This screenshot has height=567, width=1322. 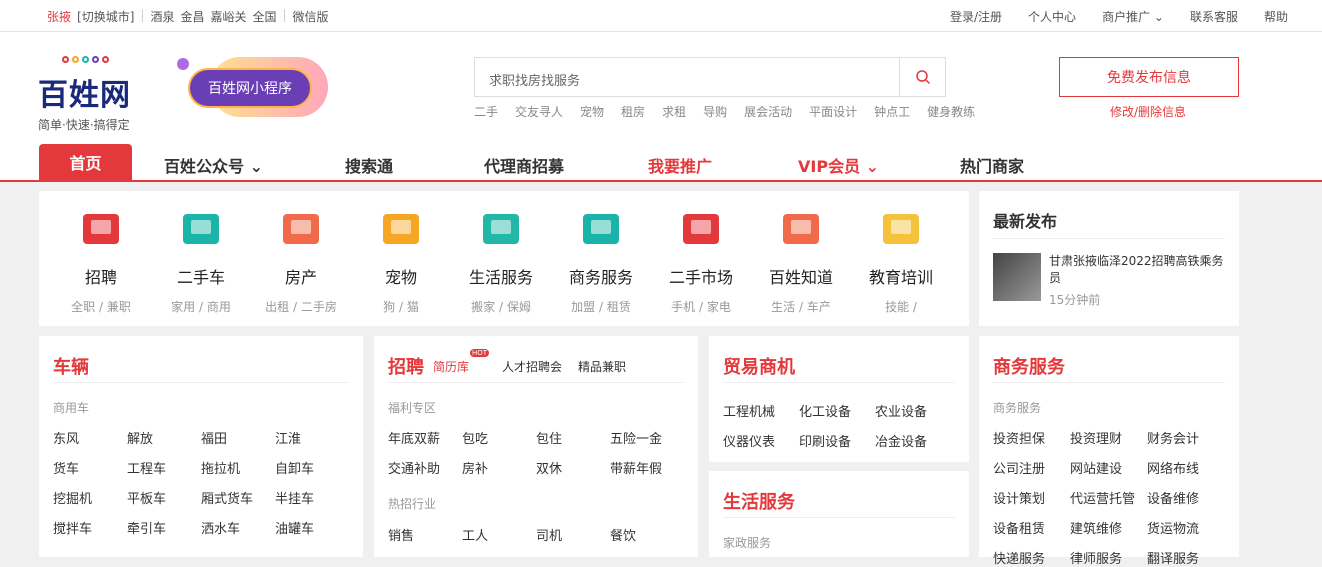 I want to click on hot-link: 健身教练, so click(x=951, y=111).